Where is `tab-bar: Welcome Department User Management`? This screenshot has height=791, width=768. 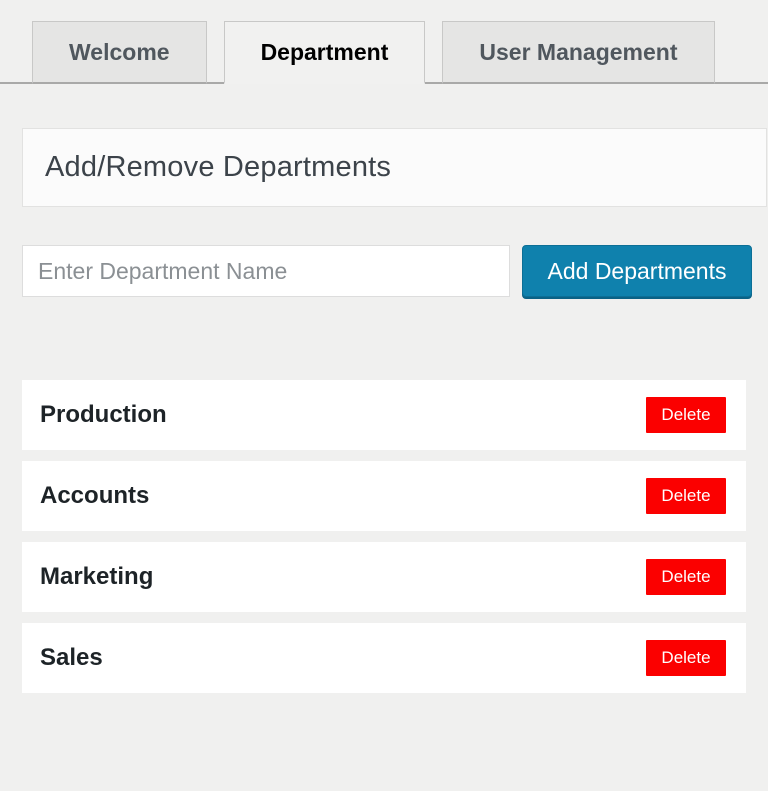 tab-bar: Welcome Department User Management is located at coordinates (384, 42).